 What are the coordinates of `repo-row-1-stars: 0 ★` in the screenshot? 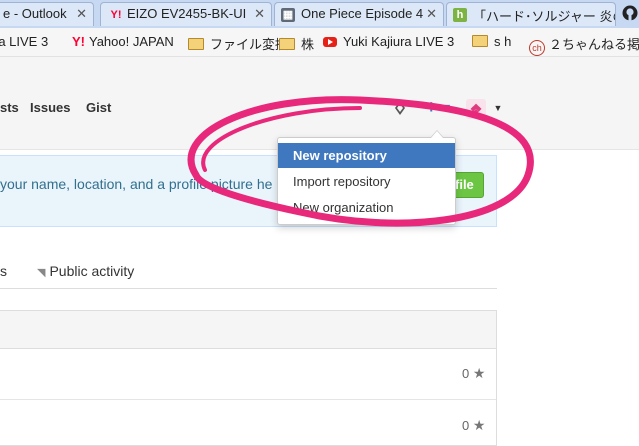 It's located at (473, 373).